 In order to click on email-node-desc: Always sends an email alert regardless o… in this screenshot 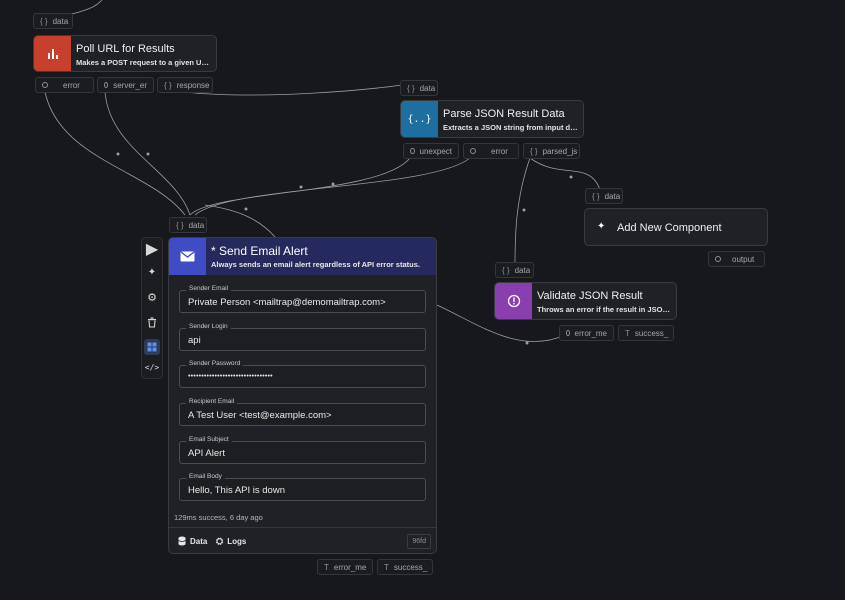, I will do `click(315, 264)`.